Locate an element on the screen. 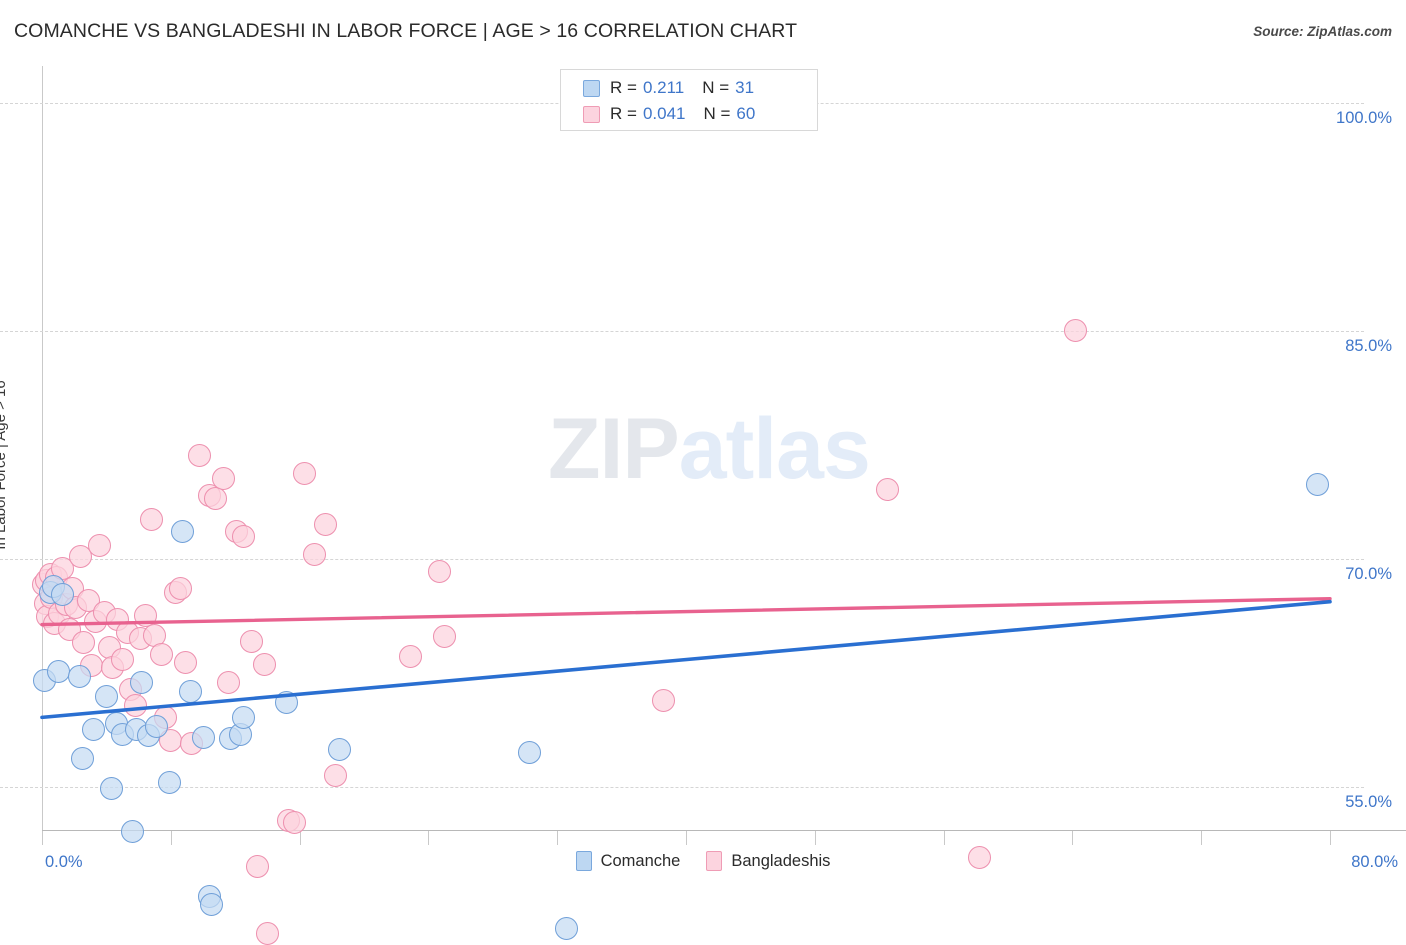 This screenshot has width=1406, height=945. source-attribution: Source: ZipAtlas.com is located at coordinates (1322, 31).